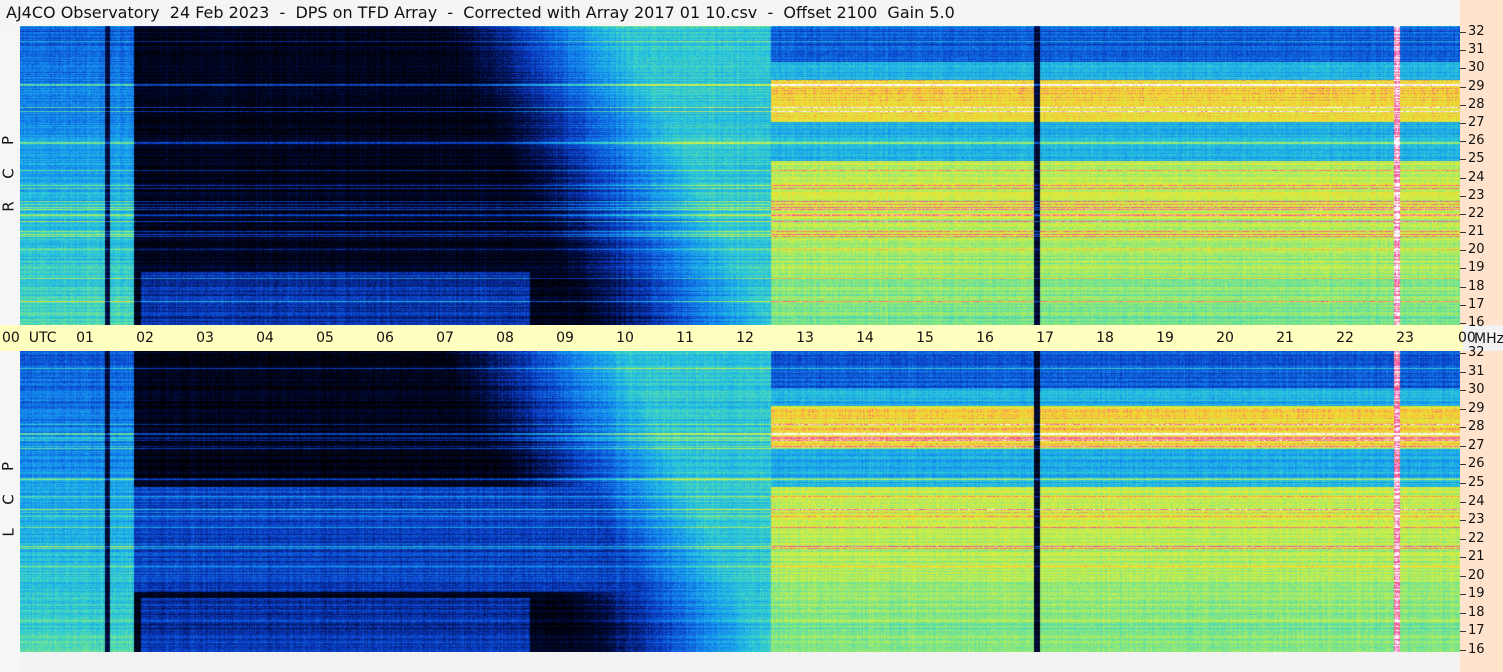 The height and width of the screenshot is (672, 1503). What do you see at coordinates (1481, 650) in the screenshot?
I see `lcp-freq-tick-label: 16` at bounding box center [1481, 650].